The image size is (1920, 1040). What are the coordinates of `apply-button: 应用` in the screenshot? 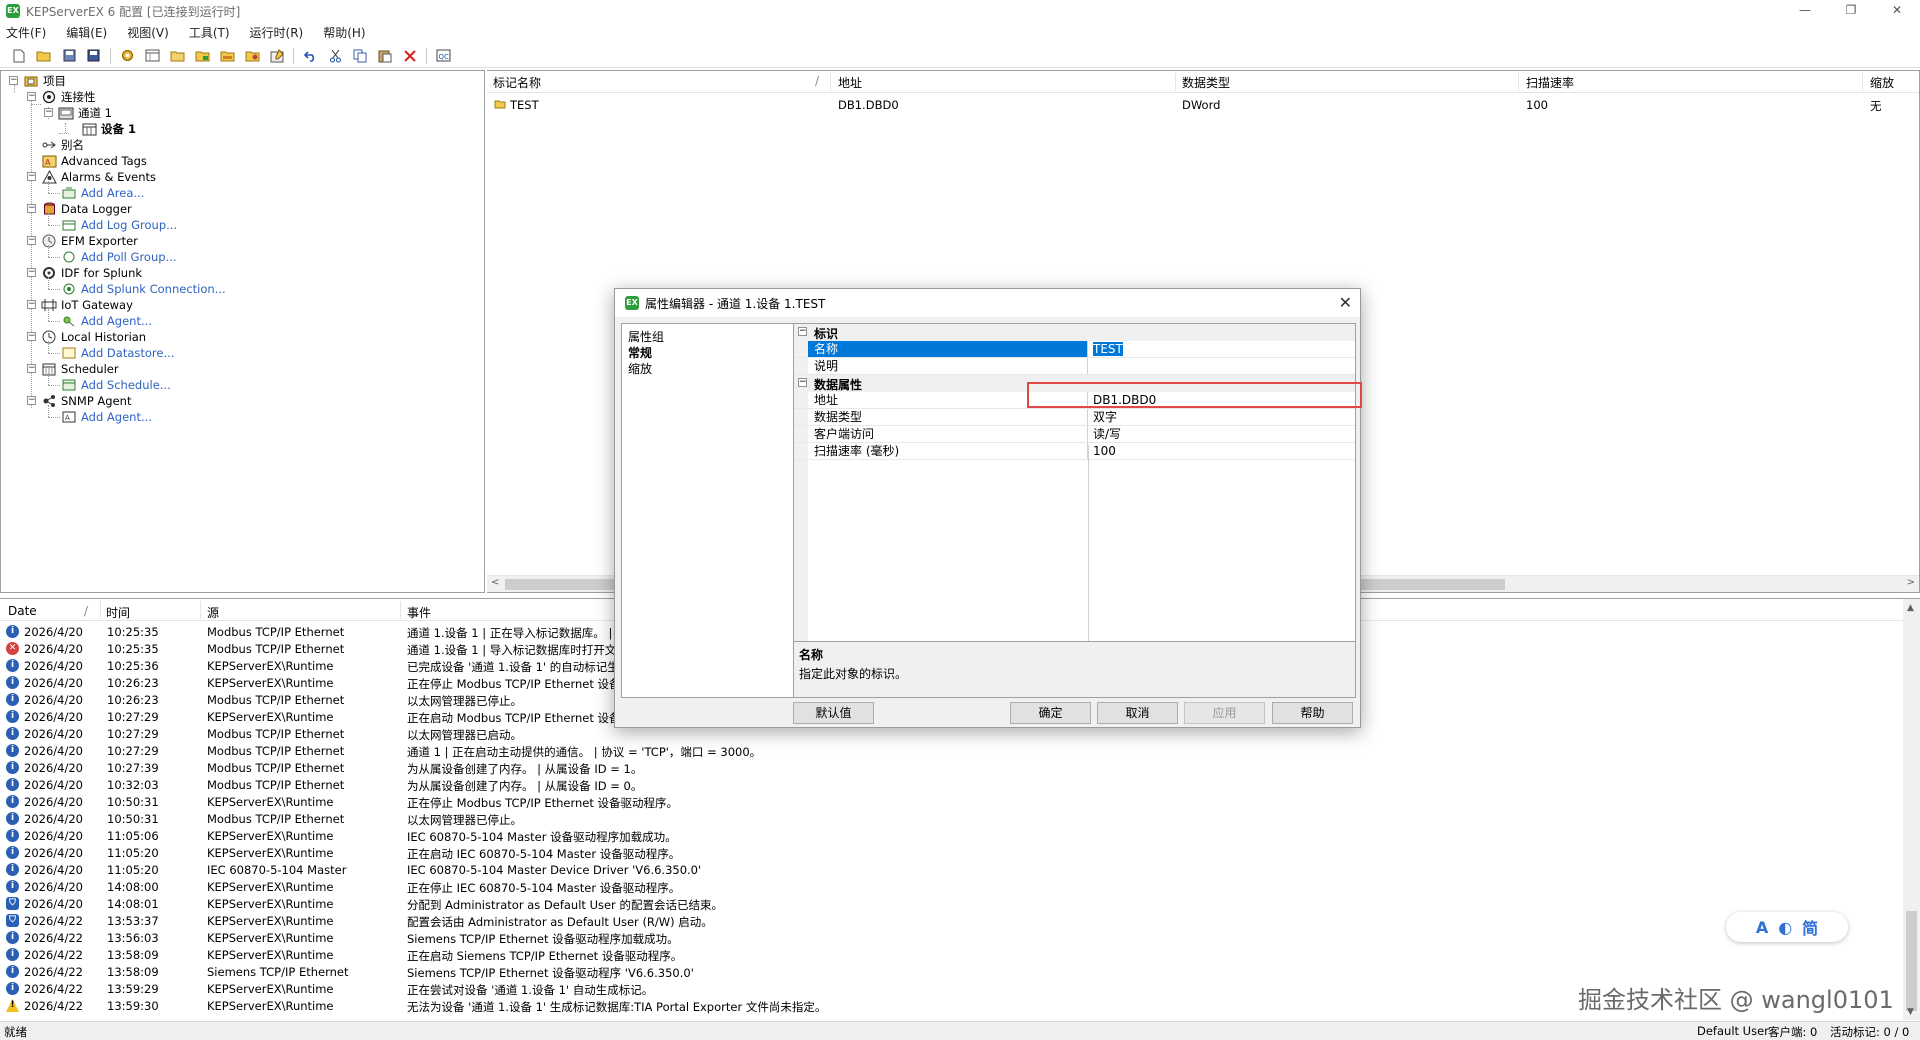 It's located at (1224, 713).